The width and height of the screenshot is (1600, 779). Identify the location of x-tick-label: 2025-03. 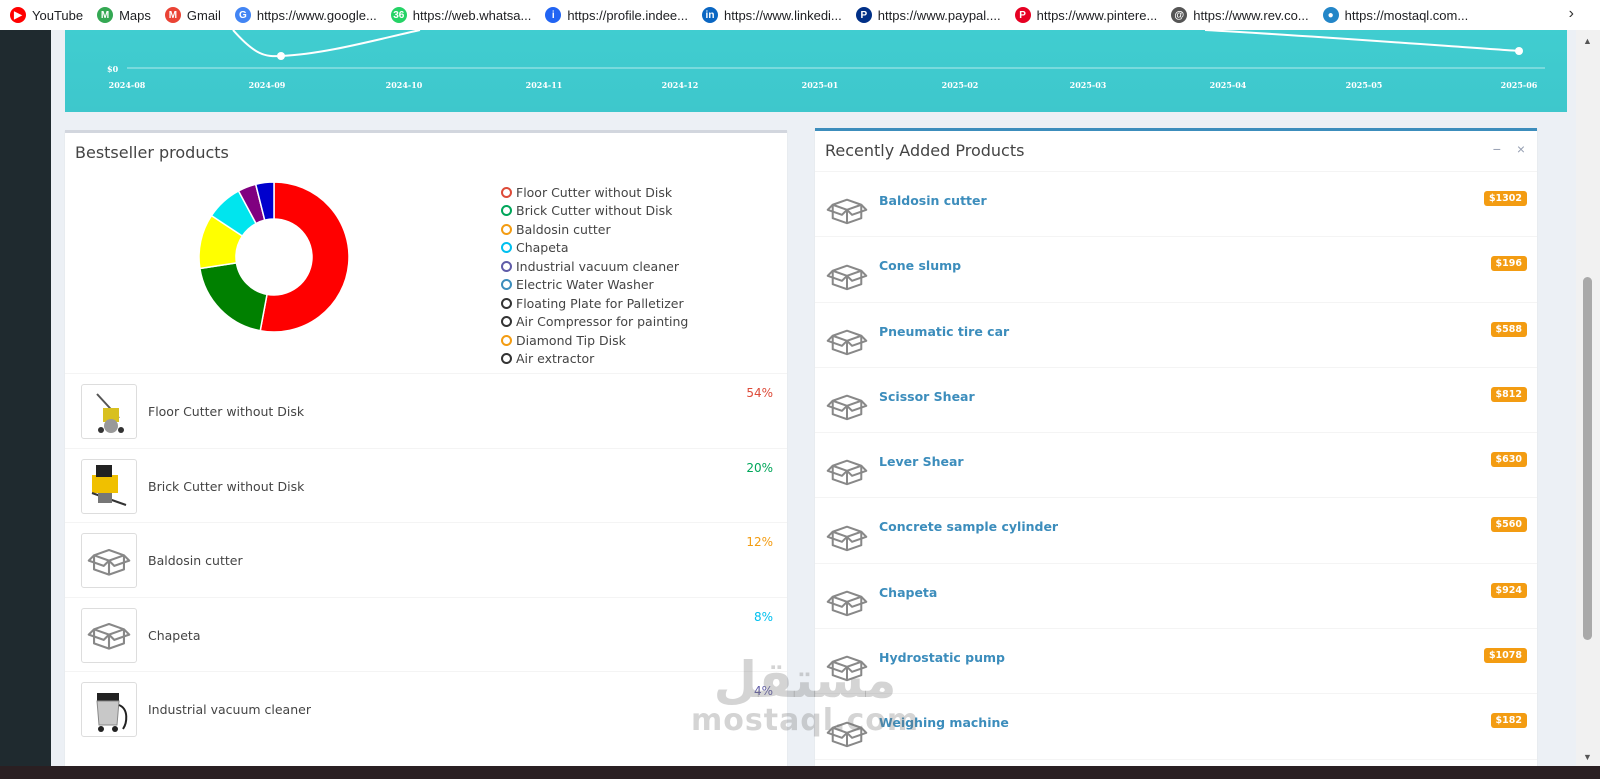
(1088, 85).